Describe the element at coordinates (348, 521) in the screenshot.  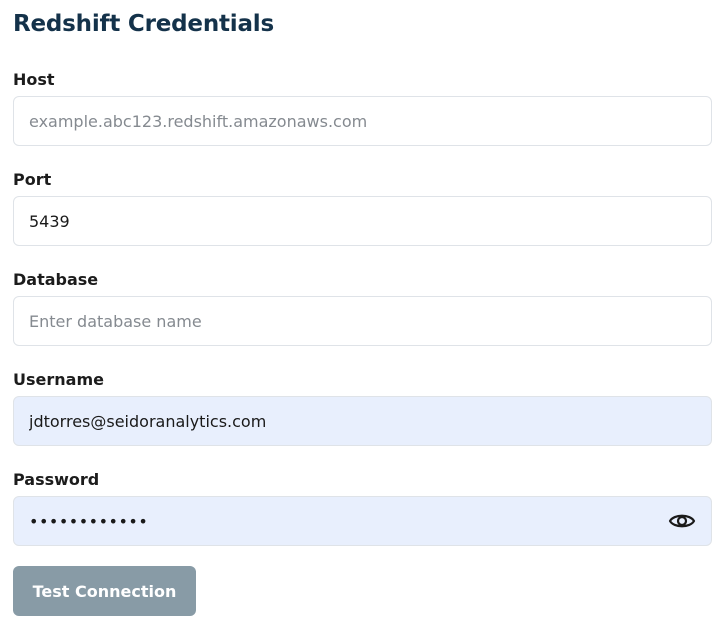
I see `password-input` at that location.